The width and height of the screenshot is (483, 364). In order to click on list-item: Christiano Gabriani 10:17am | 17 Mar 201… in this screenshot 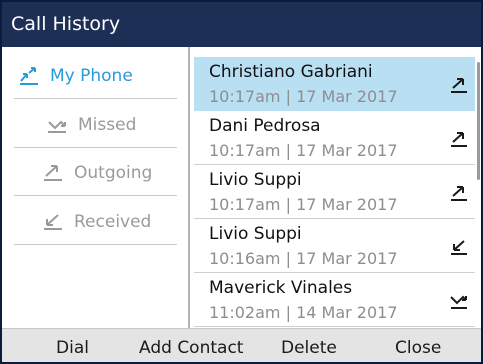, I will do `click(334, 84)`.